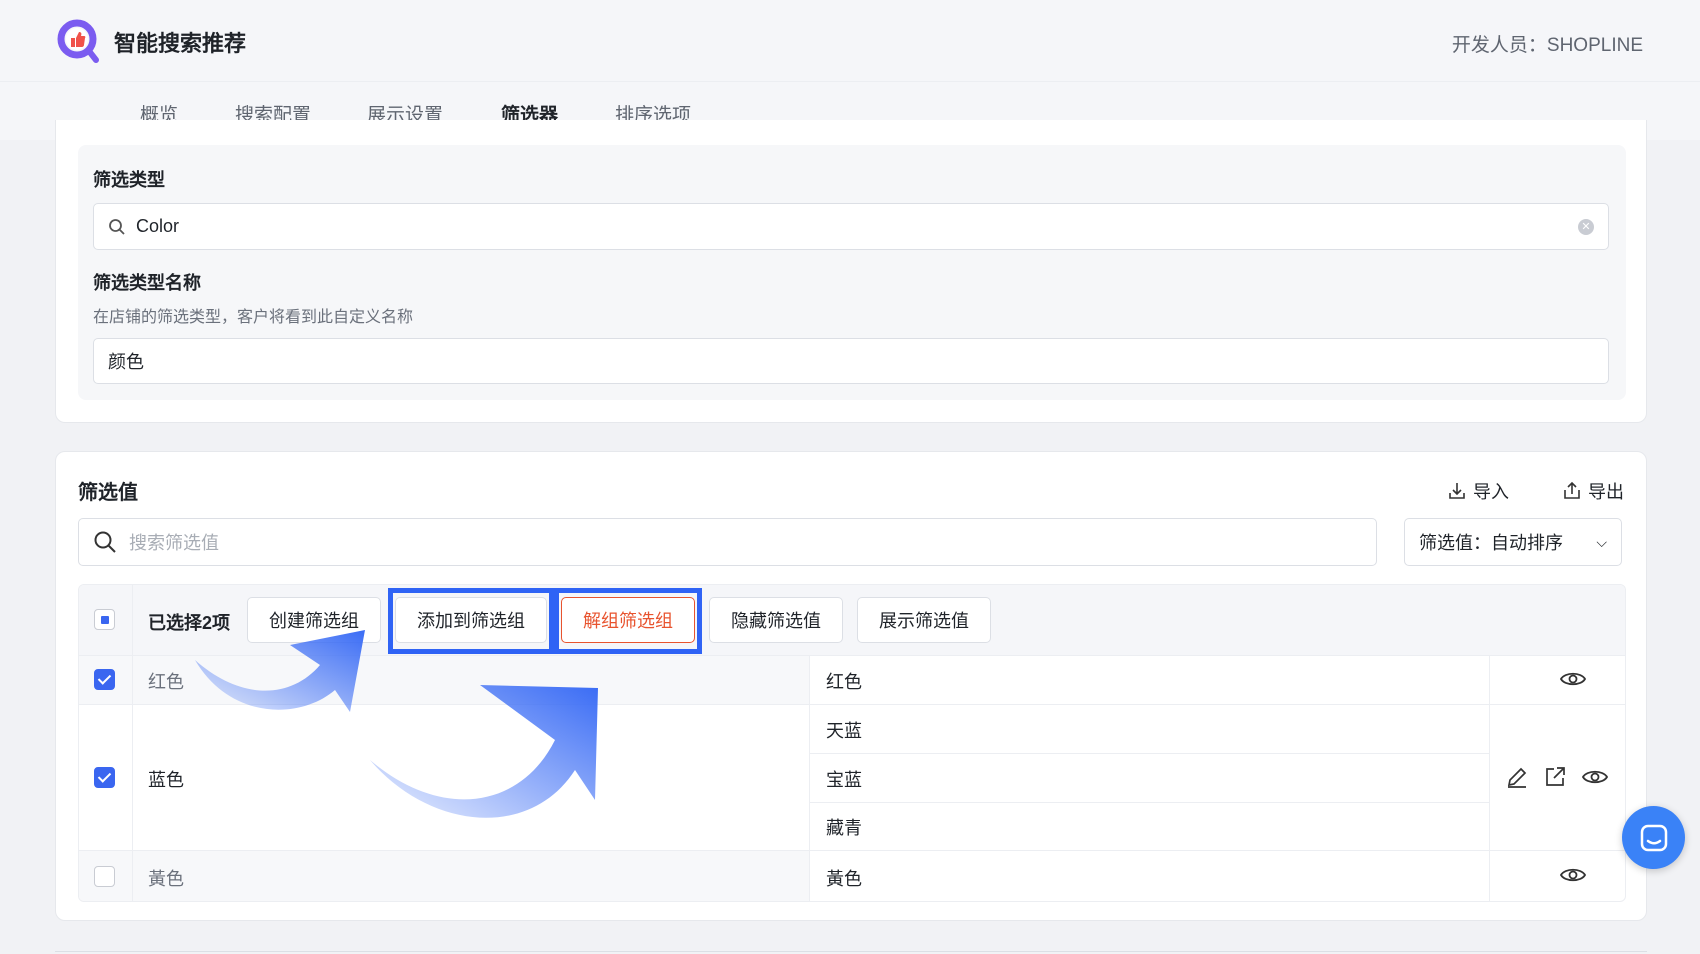 The height and width of the screenshot is (954, 1700). I want to click on chat-icon, so click(1653, 837).